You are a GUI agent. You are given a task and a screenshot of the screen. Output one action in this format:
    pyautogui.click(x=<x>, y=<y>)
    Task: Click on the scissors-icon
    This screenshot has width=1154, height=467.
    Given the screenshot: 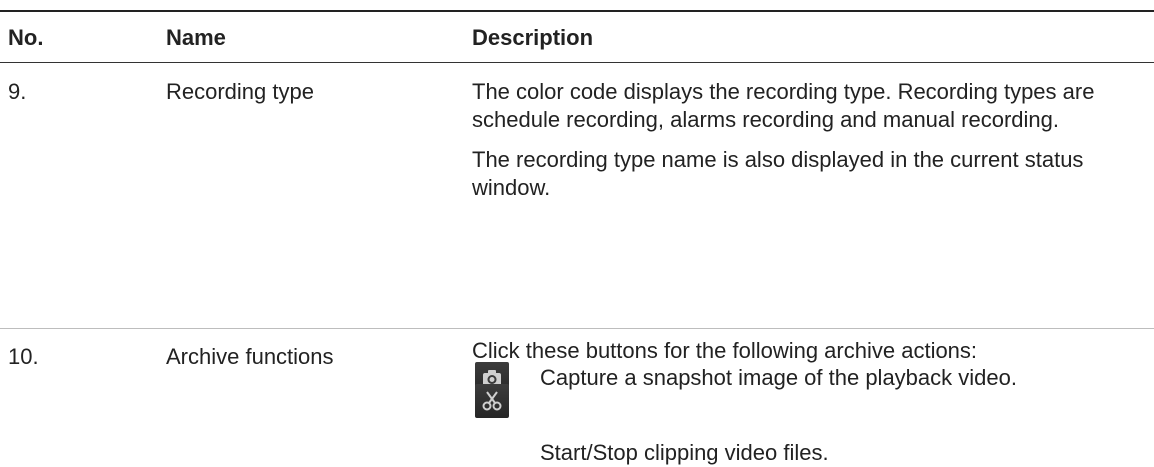 What is the action you would take?
    pyautogui.click(x=492, y=401)
    